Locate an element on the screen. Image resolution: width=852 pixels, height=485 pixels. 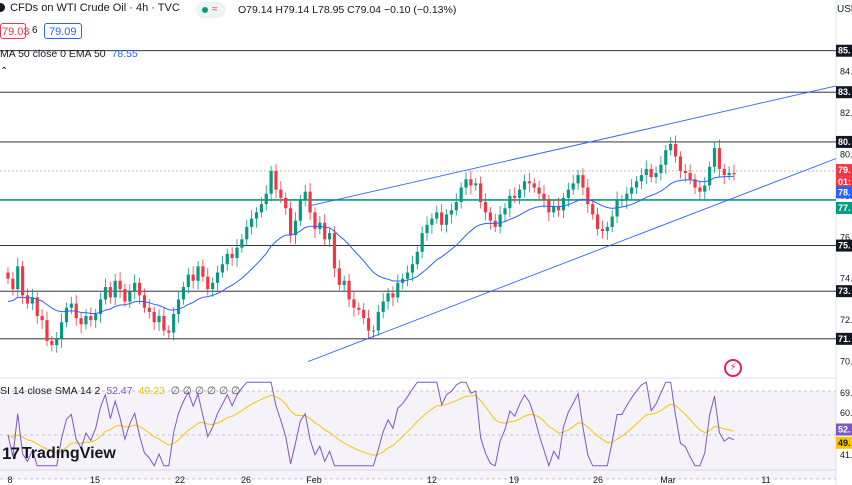
price-tick-label: 74. is located at coordinates (846, 279).